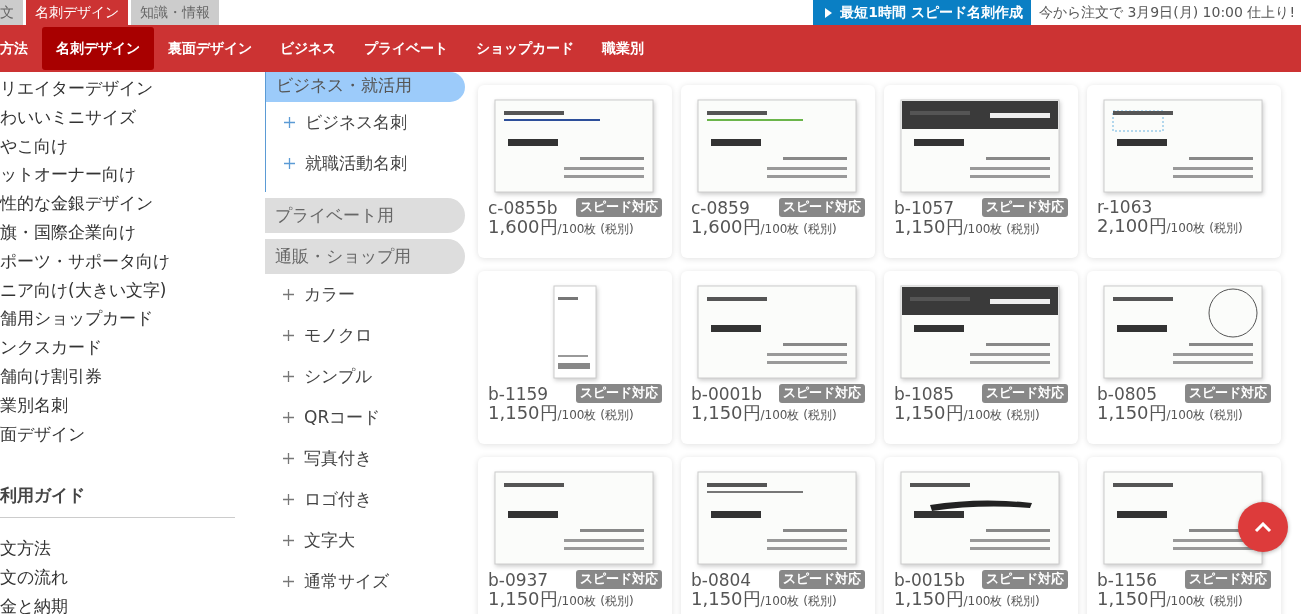 Image resolution: width=1301 pixels, height=614 pixels. What do you see at coordinates (406, 48) in the screenshot?
I see `nav-item: プライベート` at bounding box center [406, 48].